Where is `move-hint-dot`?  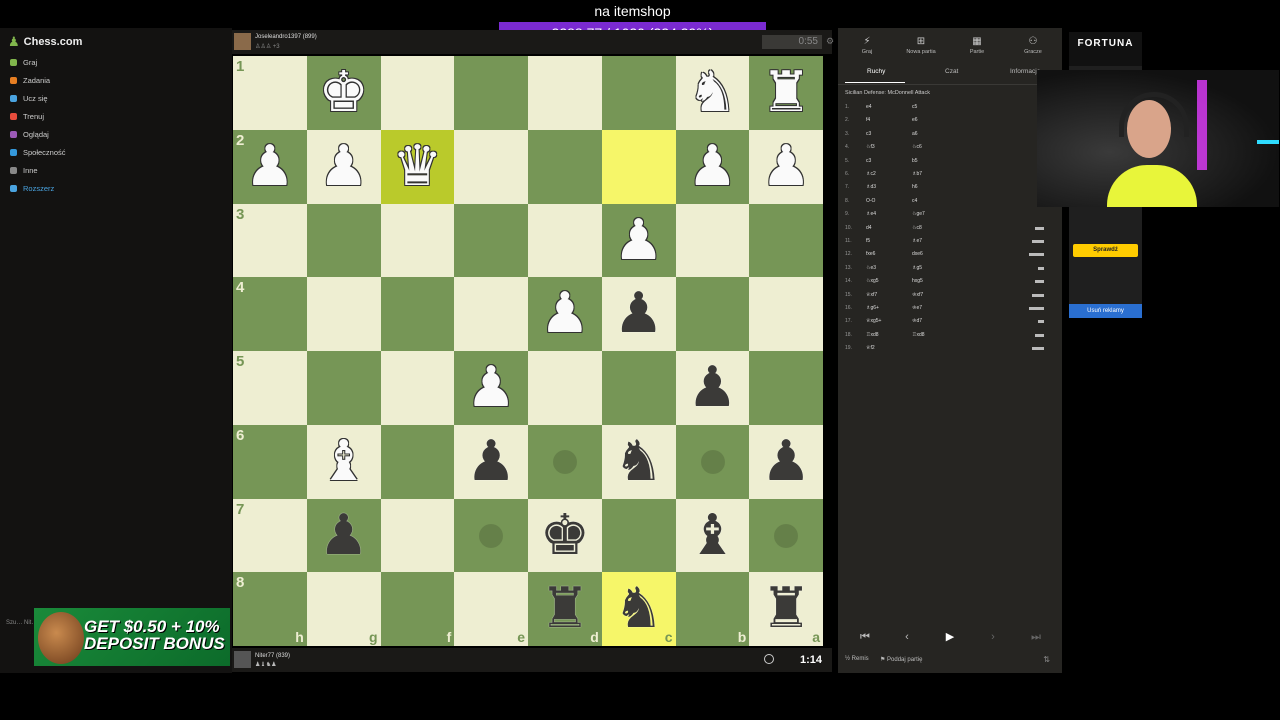
move-hint-dot is located at coordinates (491, 535).